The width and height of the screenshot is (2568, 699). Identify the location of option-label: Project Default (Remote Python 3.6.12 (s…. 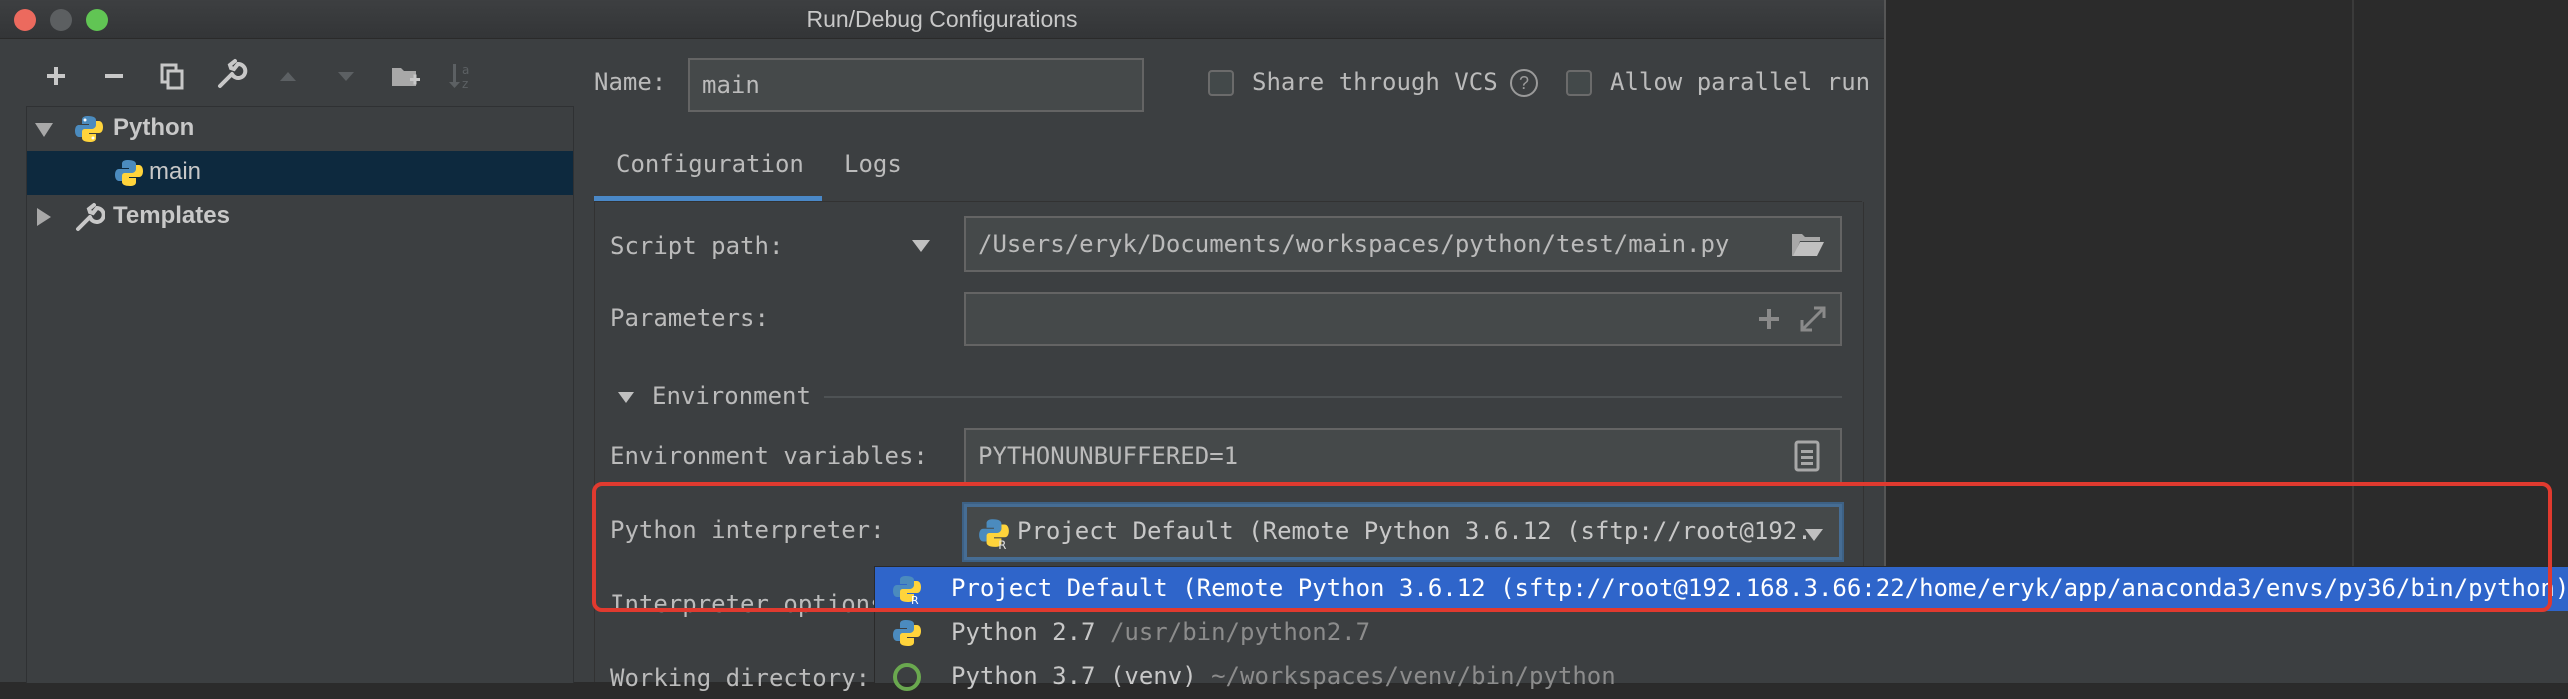
(1759, 588).